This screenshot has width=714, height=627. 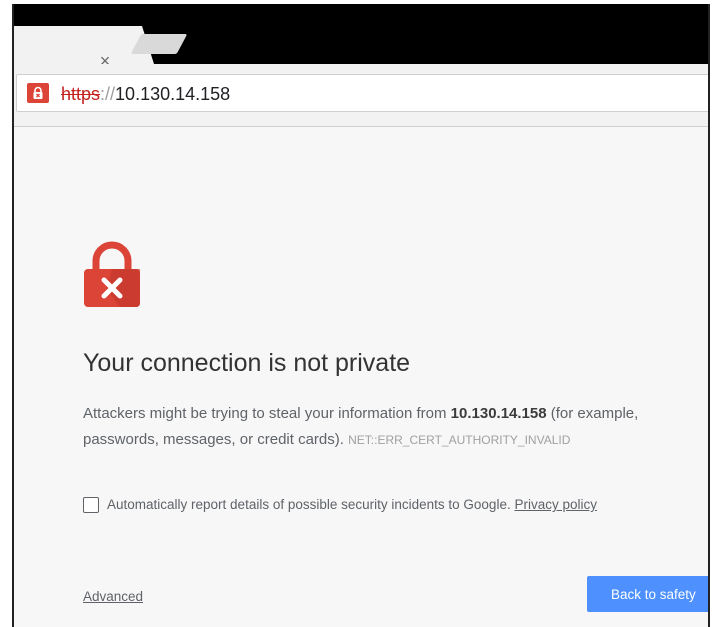 I want to click on explanation-host: 10.130.14.158, so click(x=498, y=413).